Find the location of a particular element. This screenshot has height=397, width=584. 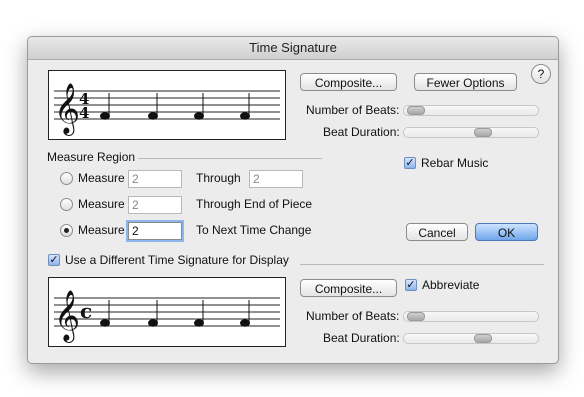

beat-duration-label: Beat Duration: is located at coordinates (361, 132).